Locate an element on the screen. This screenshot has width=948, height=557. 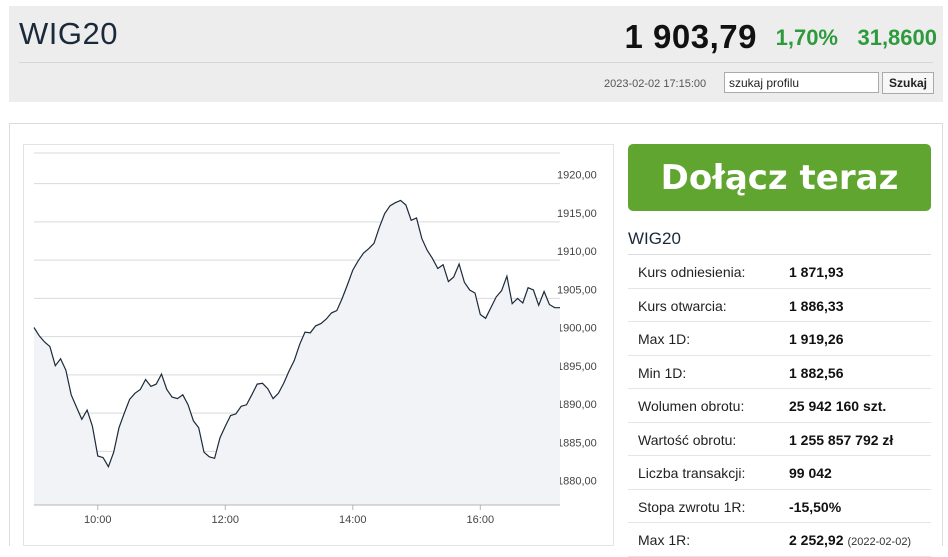
stat-label: Stopa zwrotu 1R: is located at coordinates (692, 506).